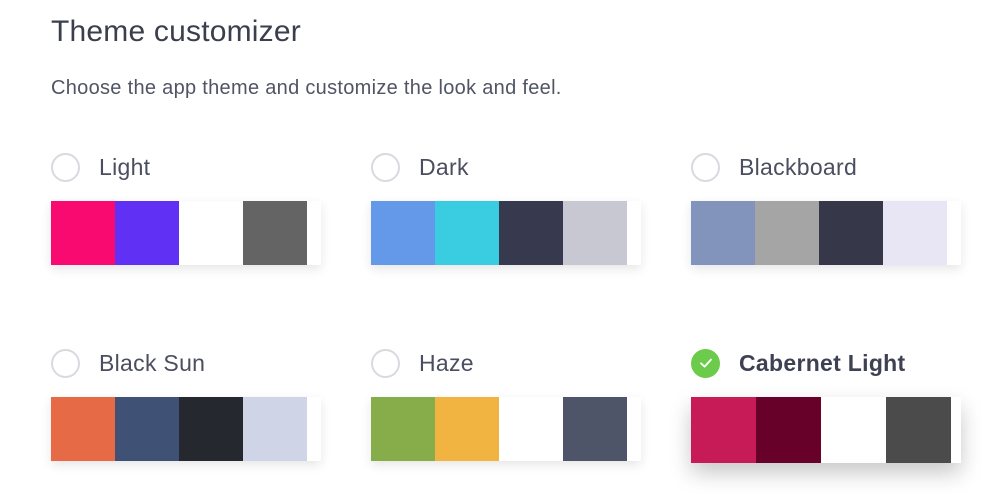  What do you see at coordinates (446, 363) in the screenshot?
I see `theme-name: Haze` at bounding box center [446, 363].